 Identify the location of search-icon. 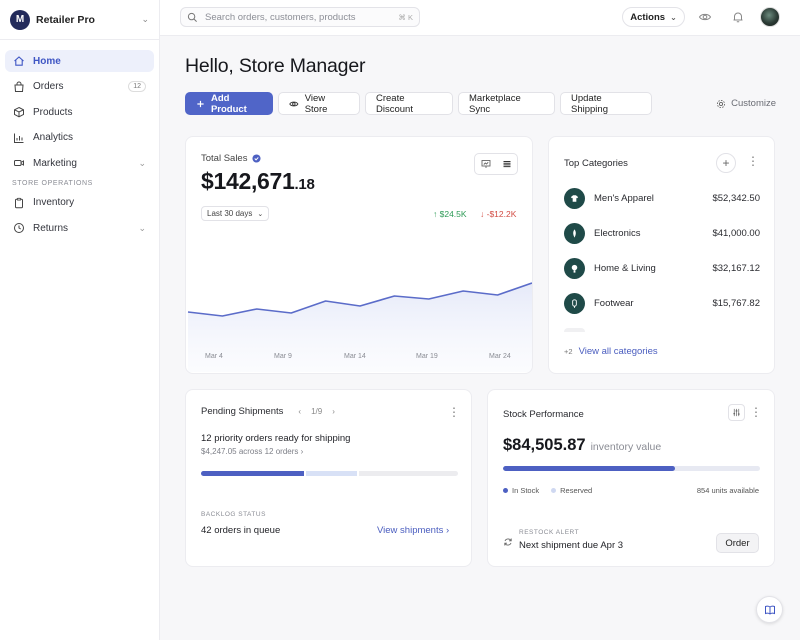
(192, 17).